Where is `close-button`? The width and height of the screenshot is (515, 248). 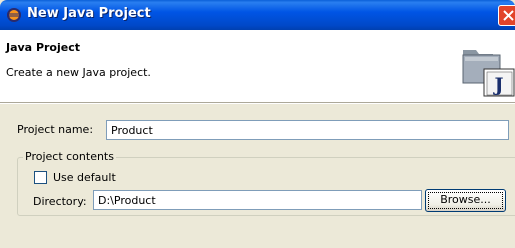 close-button is located at coordinates (506, 15).